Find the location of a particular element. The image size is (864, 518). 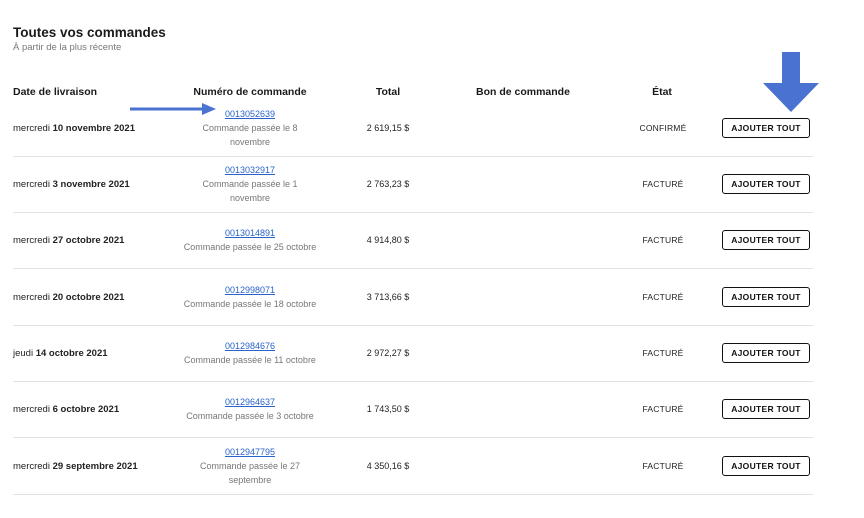

order-total: 4 914,80 $ is located at coordinates (388, 240).